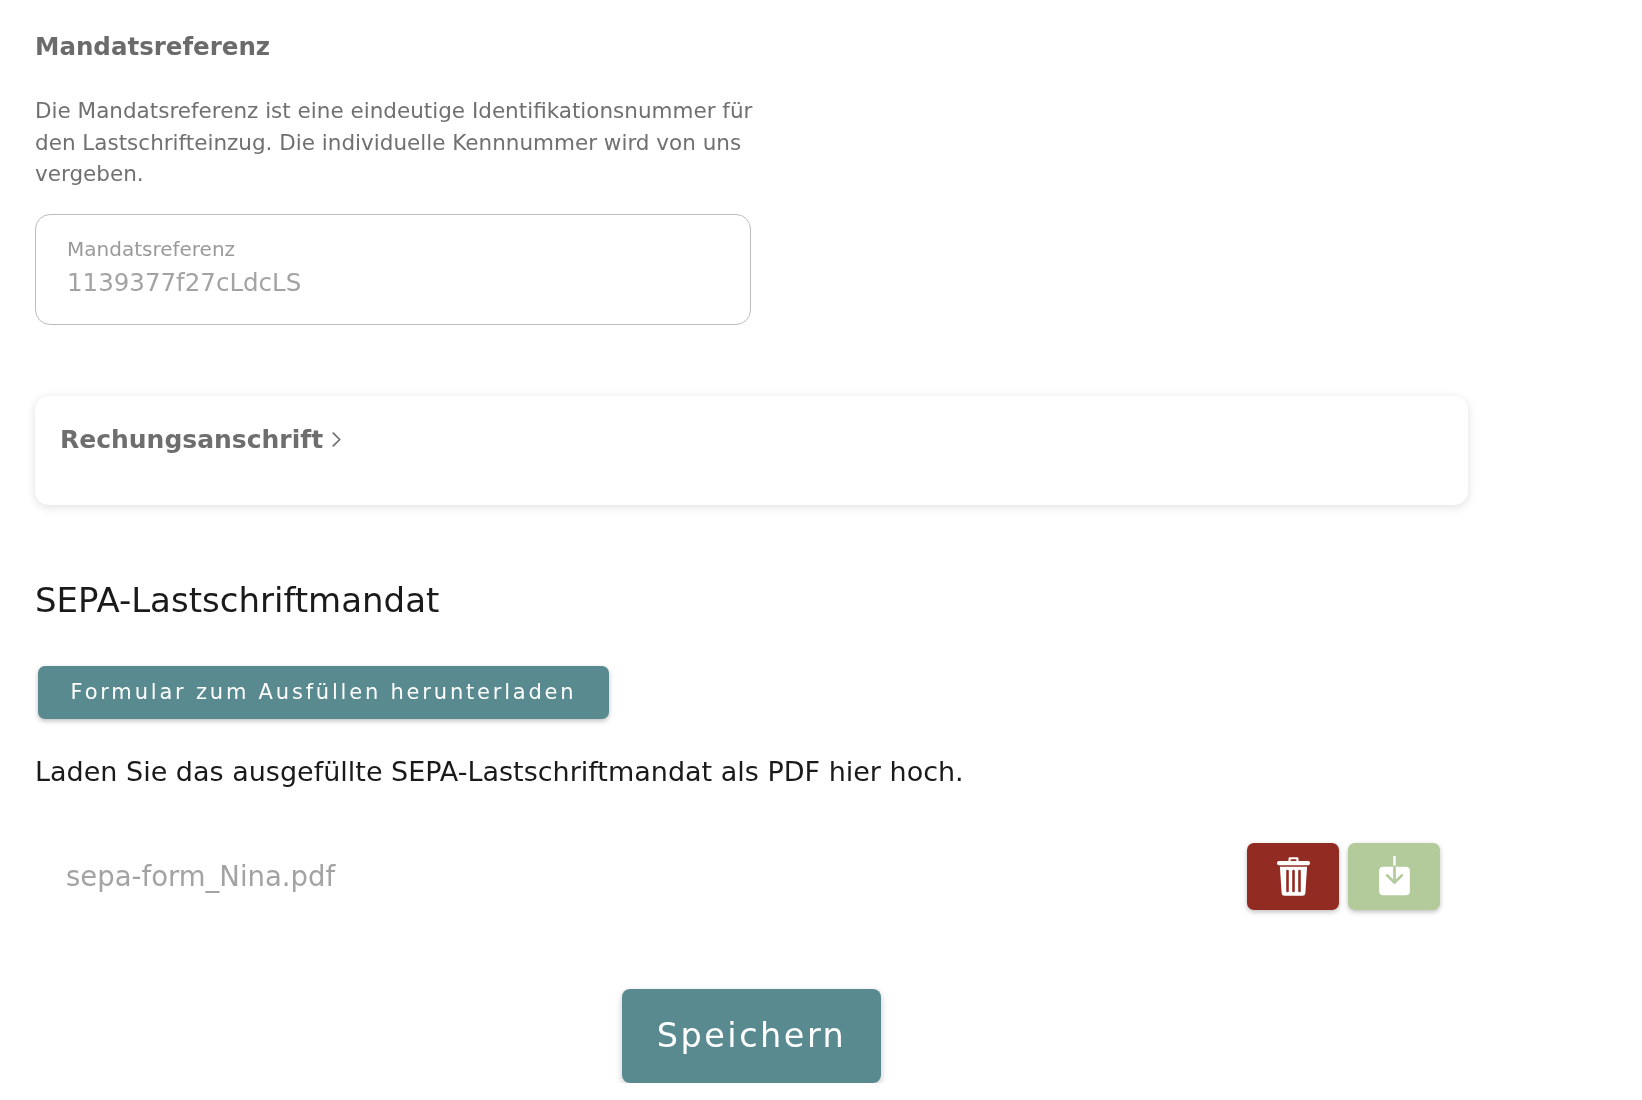 This screenshot has height=1100, width=1642. What do you see at coordinates (394, 142) in the screenshot?
I see `description-text: Die Mandatsreferenz ist eine eindeutige Identifikationsnummer für den Lastschrifteinzug. Die individuelle Kennnummer wird von uns vergeben.` at bounding box center [394, 142].